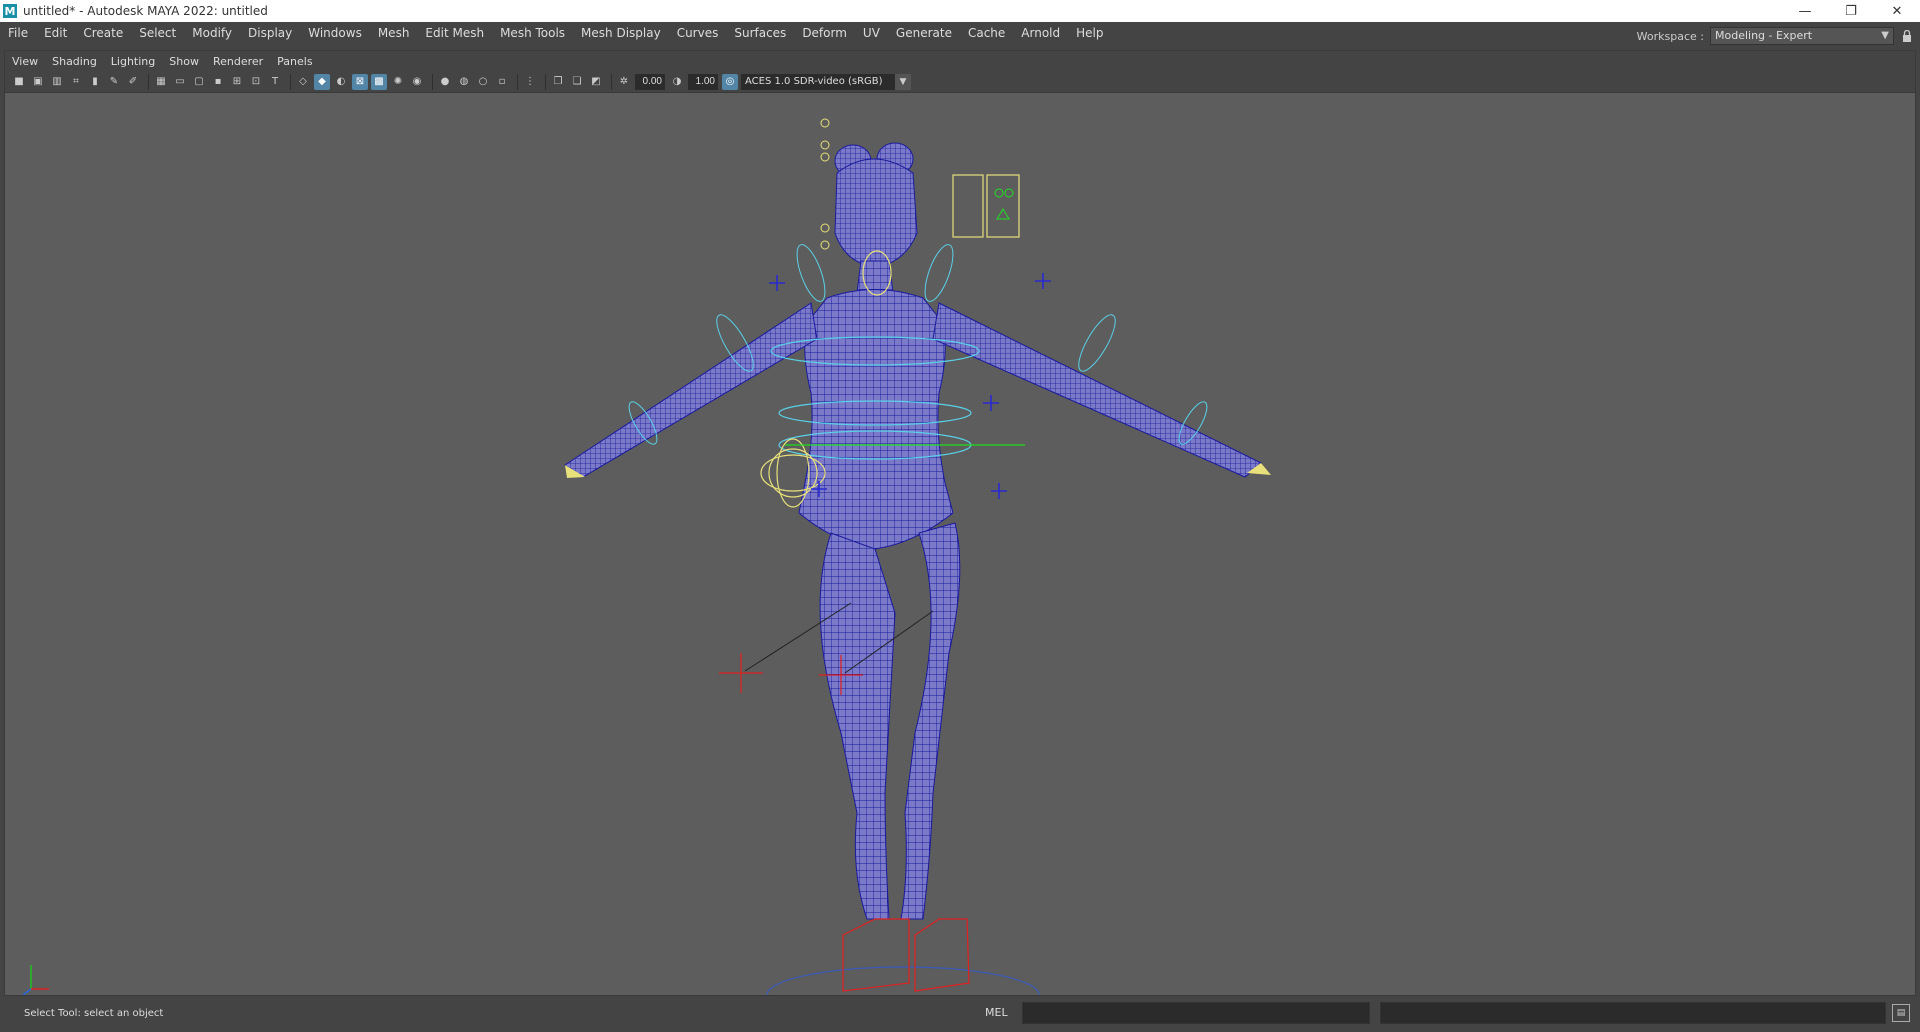 Image resolution: width=1920 pixels, height=1032 pixels. I want to click on smooth-shade-icon: ◆, so click(322, 81).